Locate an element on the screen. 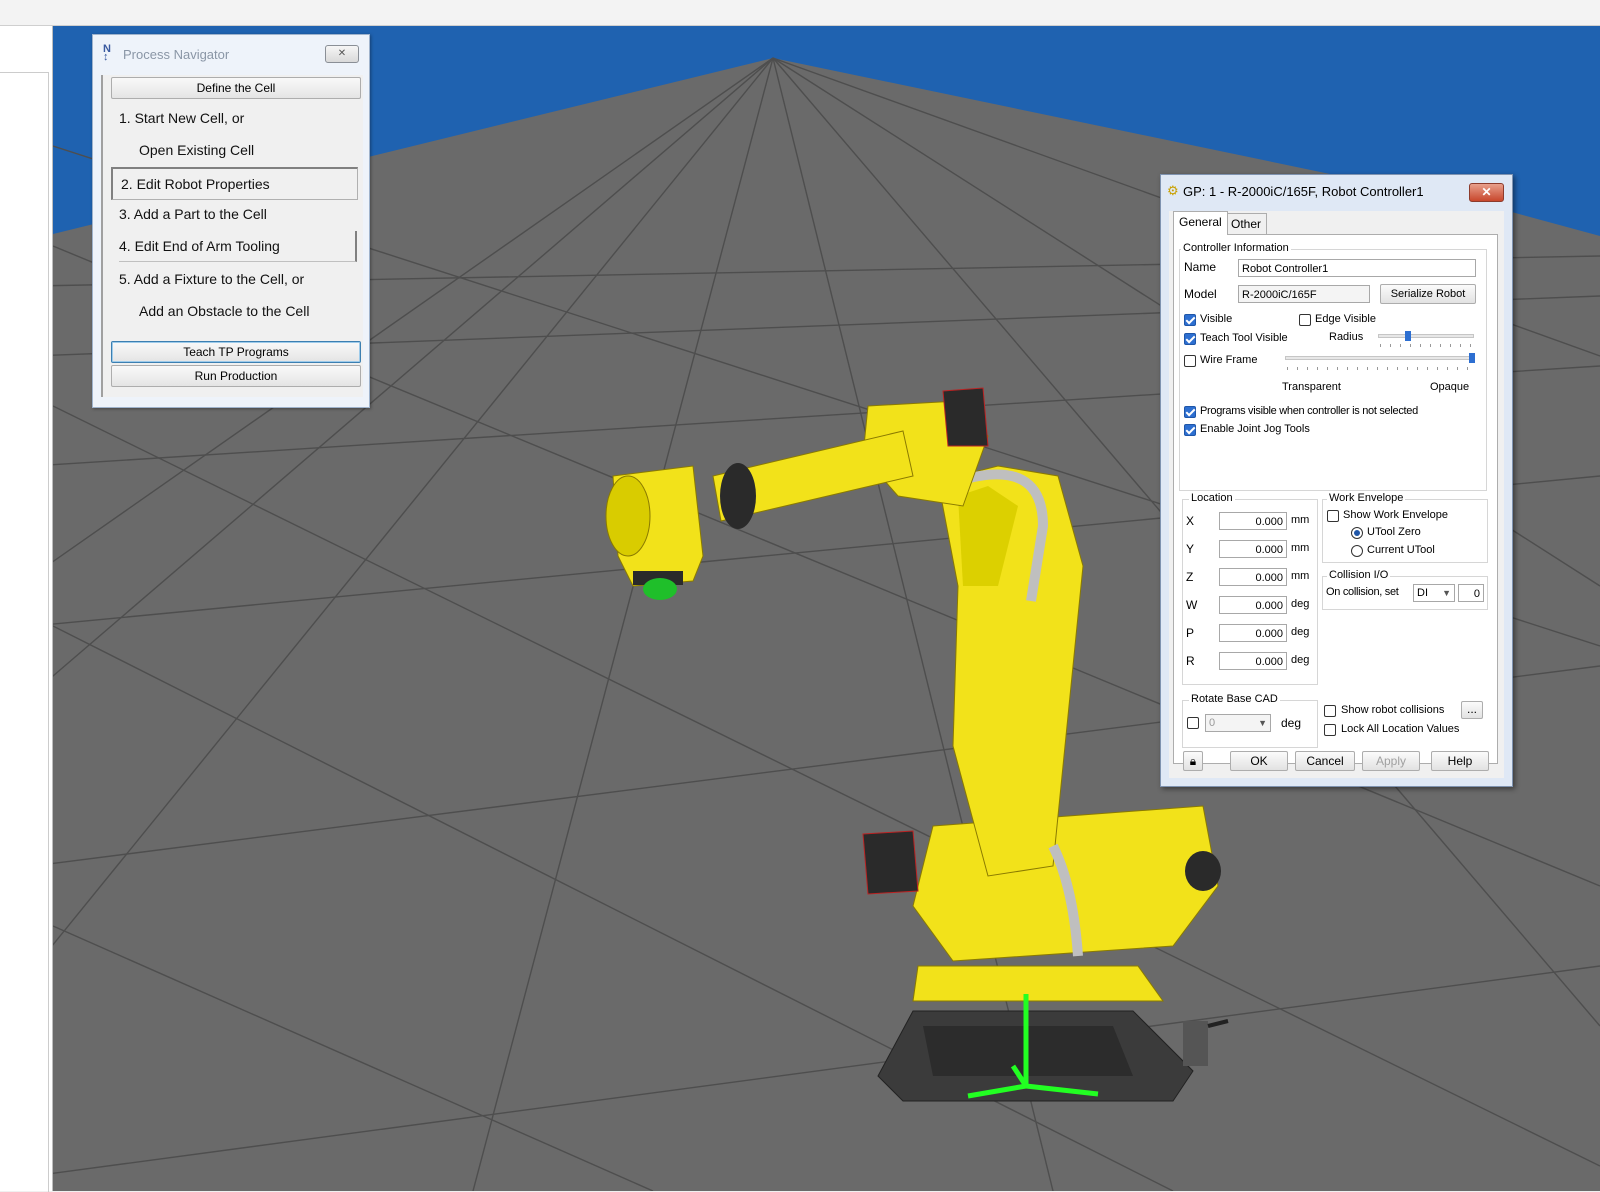 The height and width of the screenshot is (1192, 1600). x-label: X is located at coordinates (1190, 521).